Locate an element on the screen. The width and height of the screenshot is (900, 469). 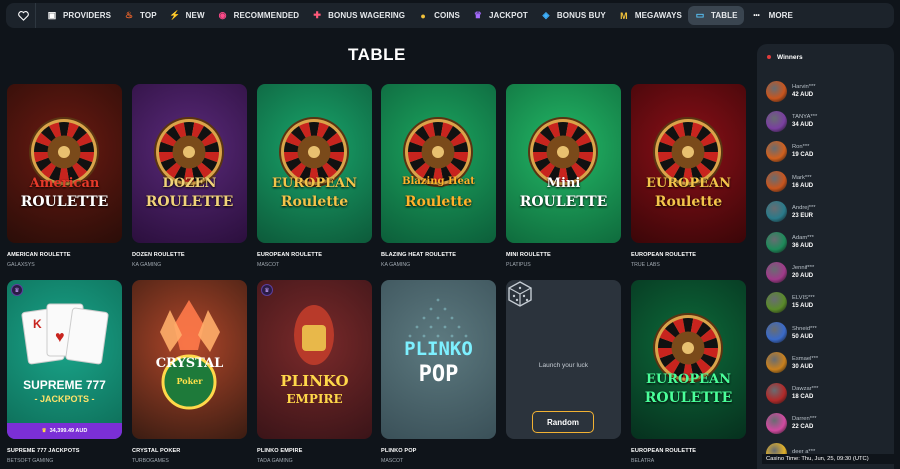
game-provider: TURBOGAMES is located at coordinates (189, 461).